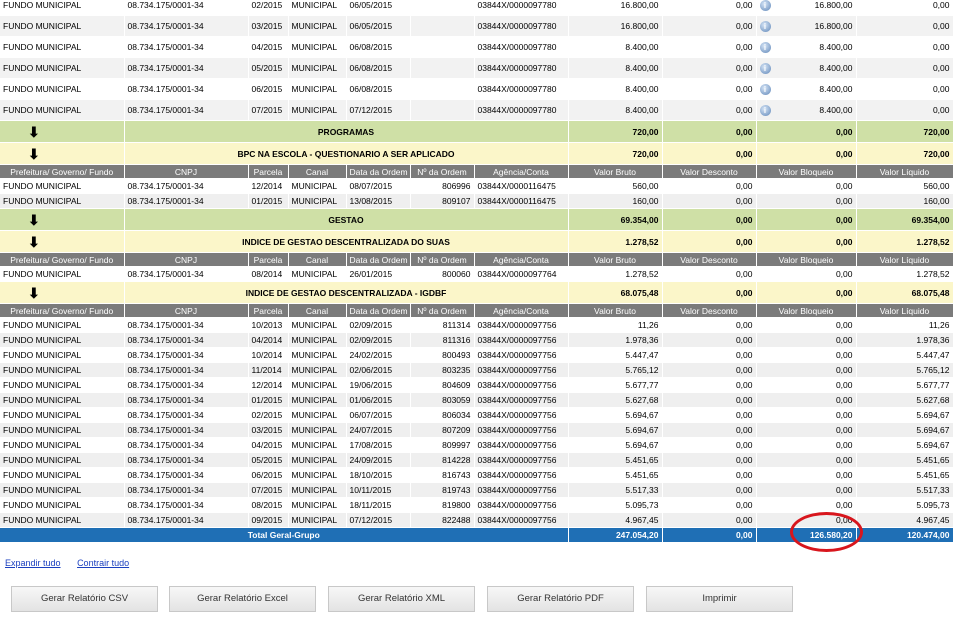  I want to click on cell-ordem: 803059, so click(442, 400).